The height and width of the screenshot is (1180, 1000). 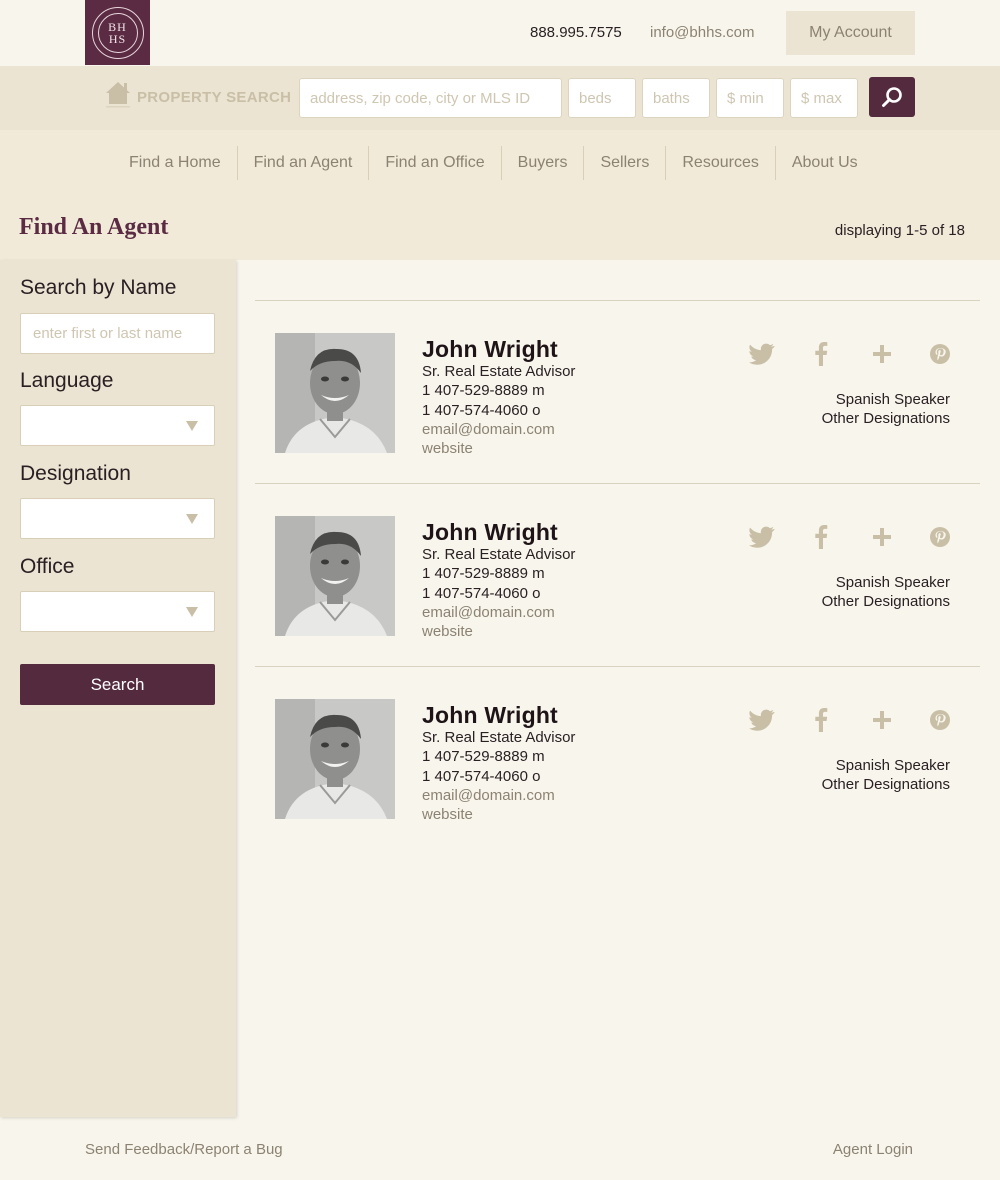 I want to click on nav-find-an-office: Find an Office, so click(x=435, y=163).